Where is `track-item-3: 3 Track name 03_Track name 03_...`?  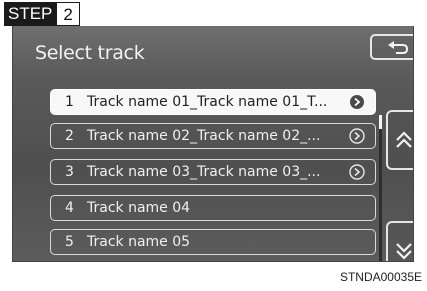
track-item-3: 3 Track name 03_Track name 03_... is located at coordinates (213, 172).